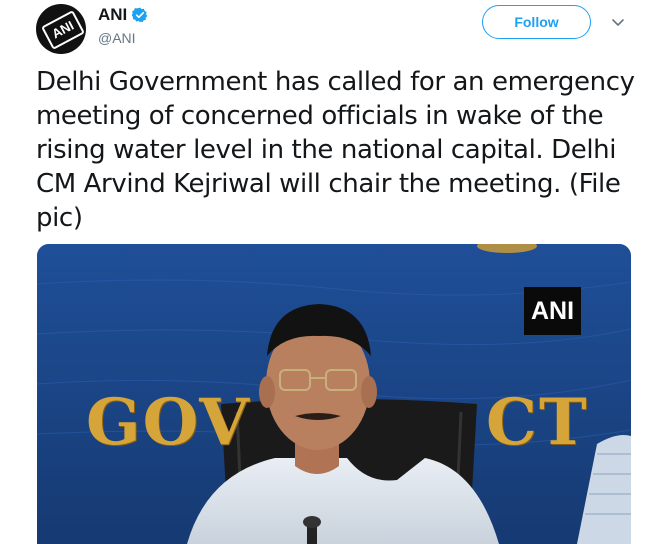 This screenshot has width=650, height=544. What do you see at coordinates (537, 422) in the screenshot?
I see `banner-text-right: CT` at bounding box center [537, 422].